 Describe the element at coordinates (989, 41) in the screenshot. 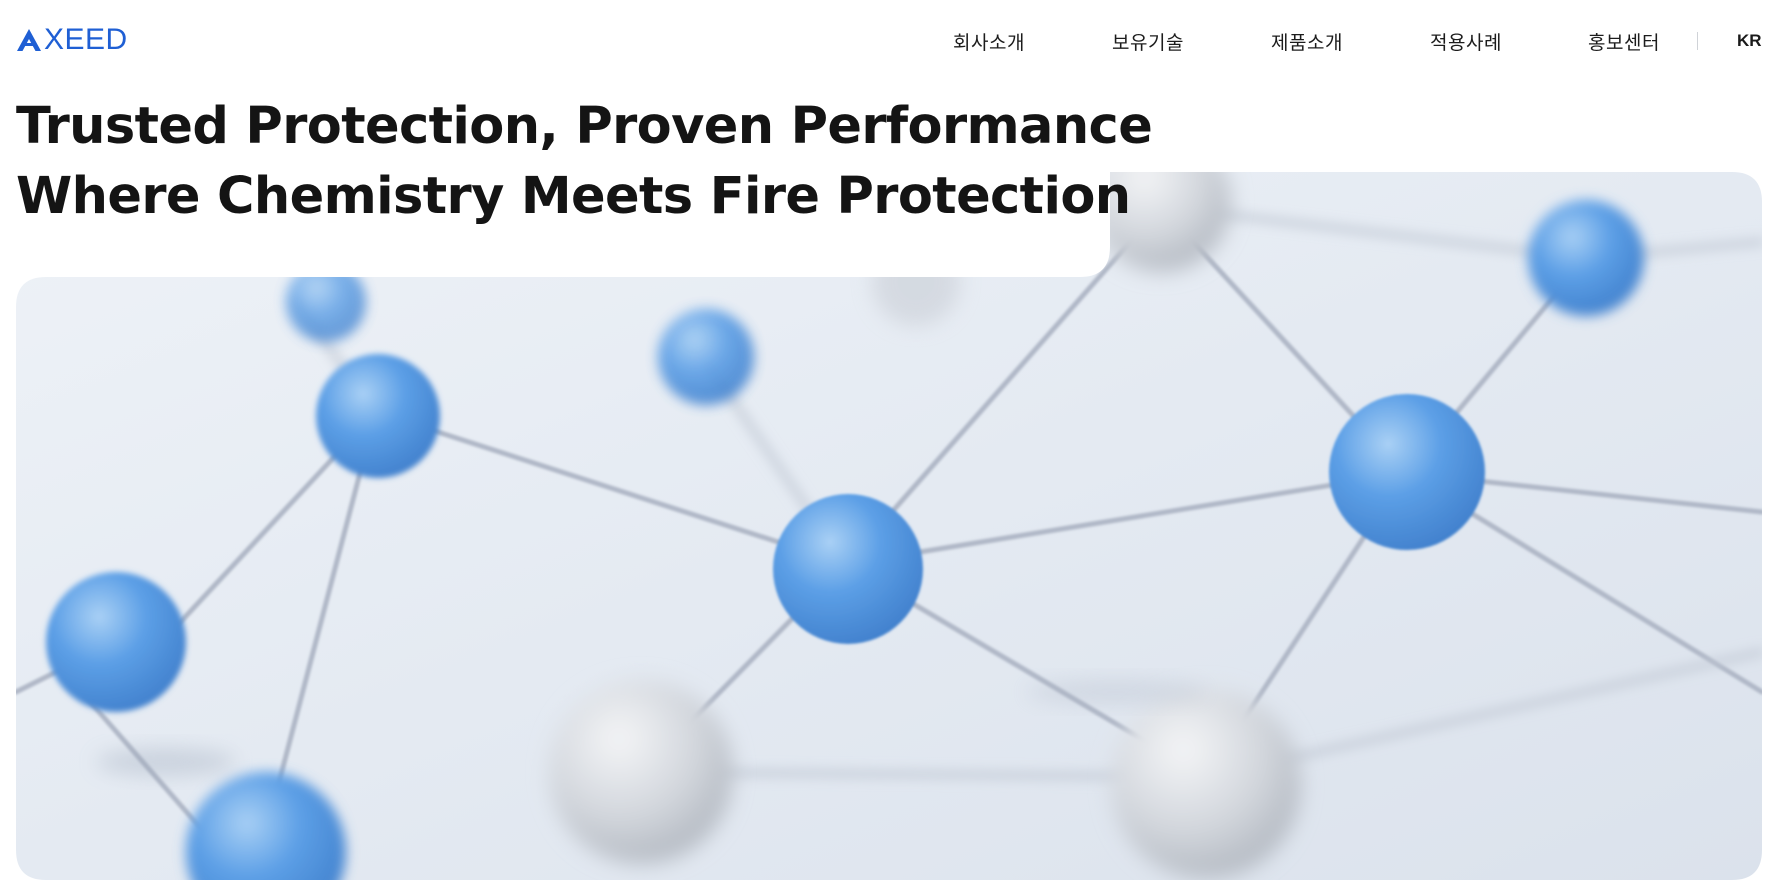

I see `nav-item-company: 회사소개` at that location.